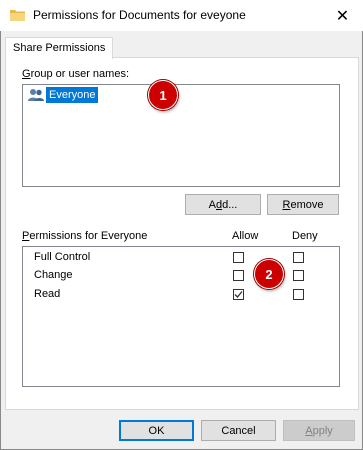 This screenshot has width=363, height=450. Describe the element at coordinates (298, 294) in the screenshot. I see `read-deny-checkbox` at that location.